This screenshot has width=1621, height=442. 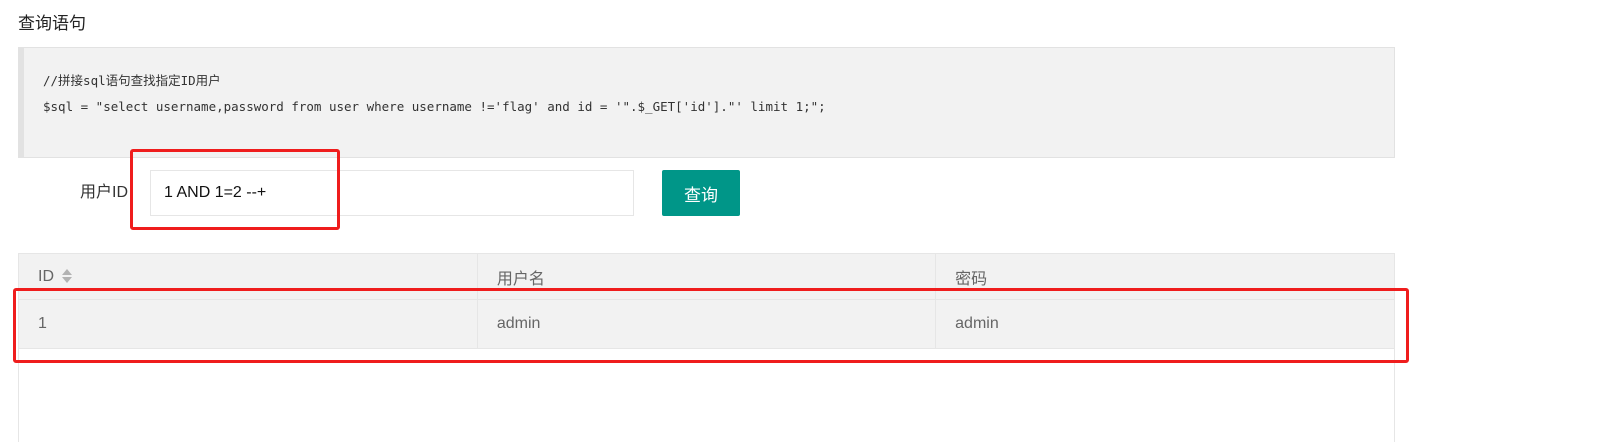 What do you see at coordinates (810, 194) in the screenshot?
I see `query-form: 用户ID 查询` at bounding box center [810, 194].